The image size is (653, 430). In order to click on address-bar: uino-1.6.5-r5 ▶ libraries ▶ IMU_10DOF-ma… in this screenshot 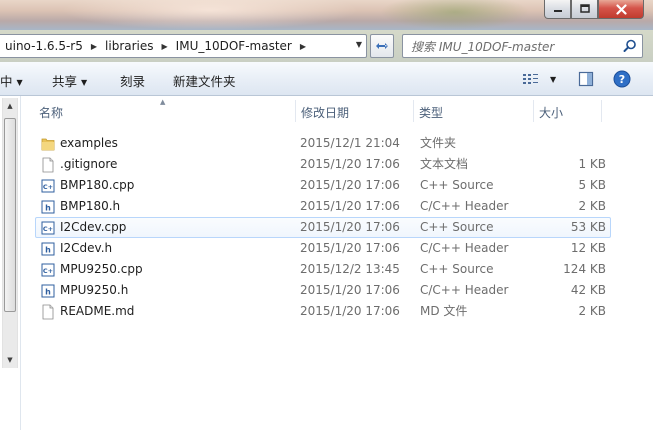, I will do `click(183, 46)`.